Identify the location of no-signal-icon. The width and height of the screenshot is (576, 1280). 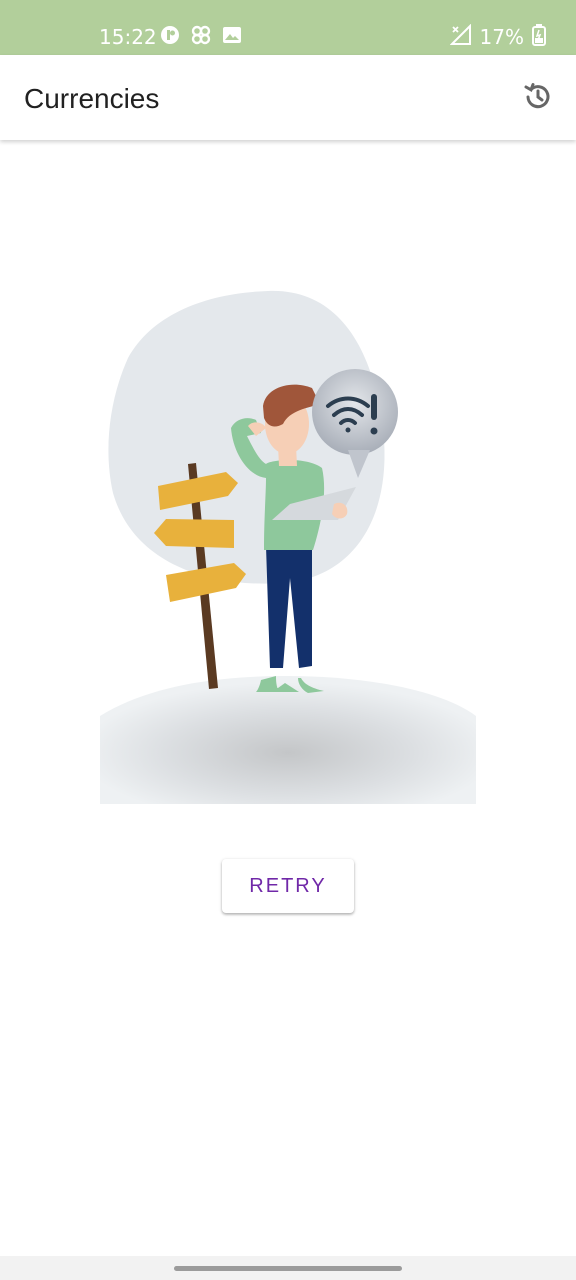
(460, 37).